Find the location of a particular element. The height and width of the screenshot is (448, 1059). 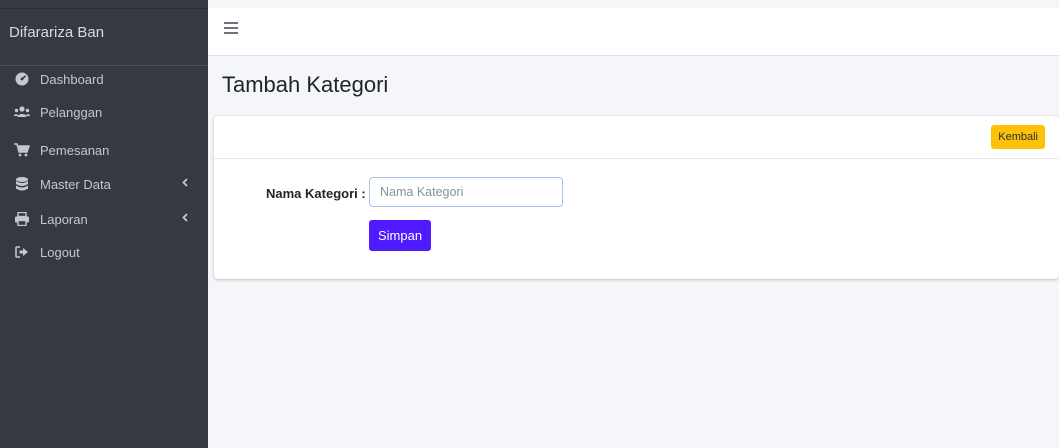

sidebar-item-label: Master Data is located at coordinates (75, 184).